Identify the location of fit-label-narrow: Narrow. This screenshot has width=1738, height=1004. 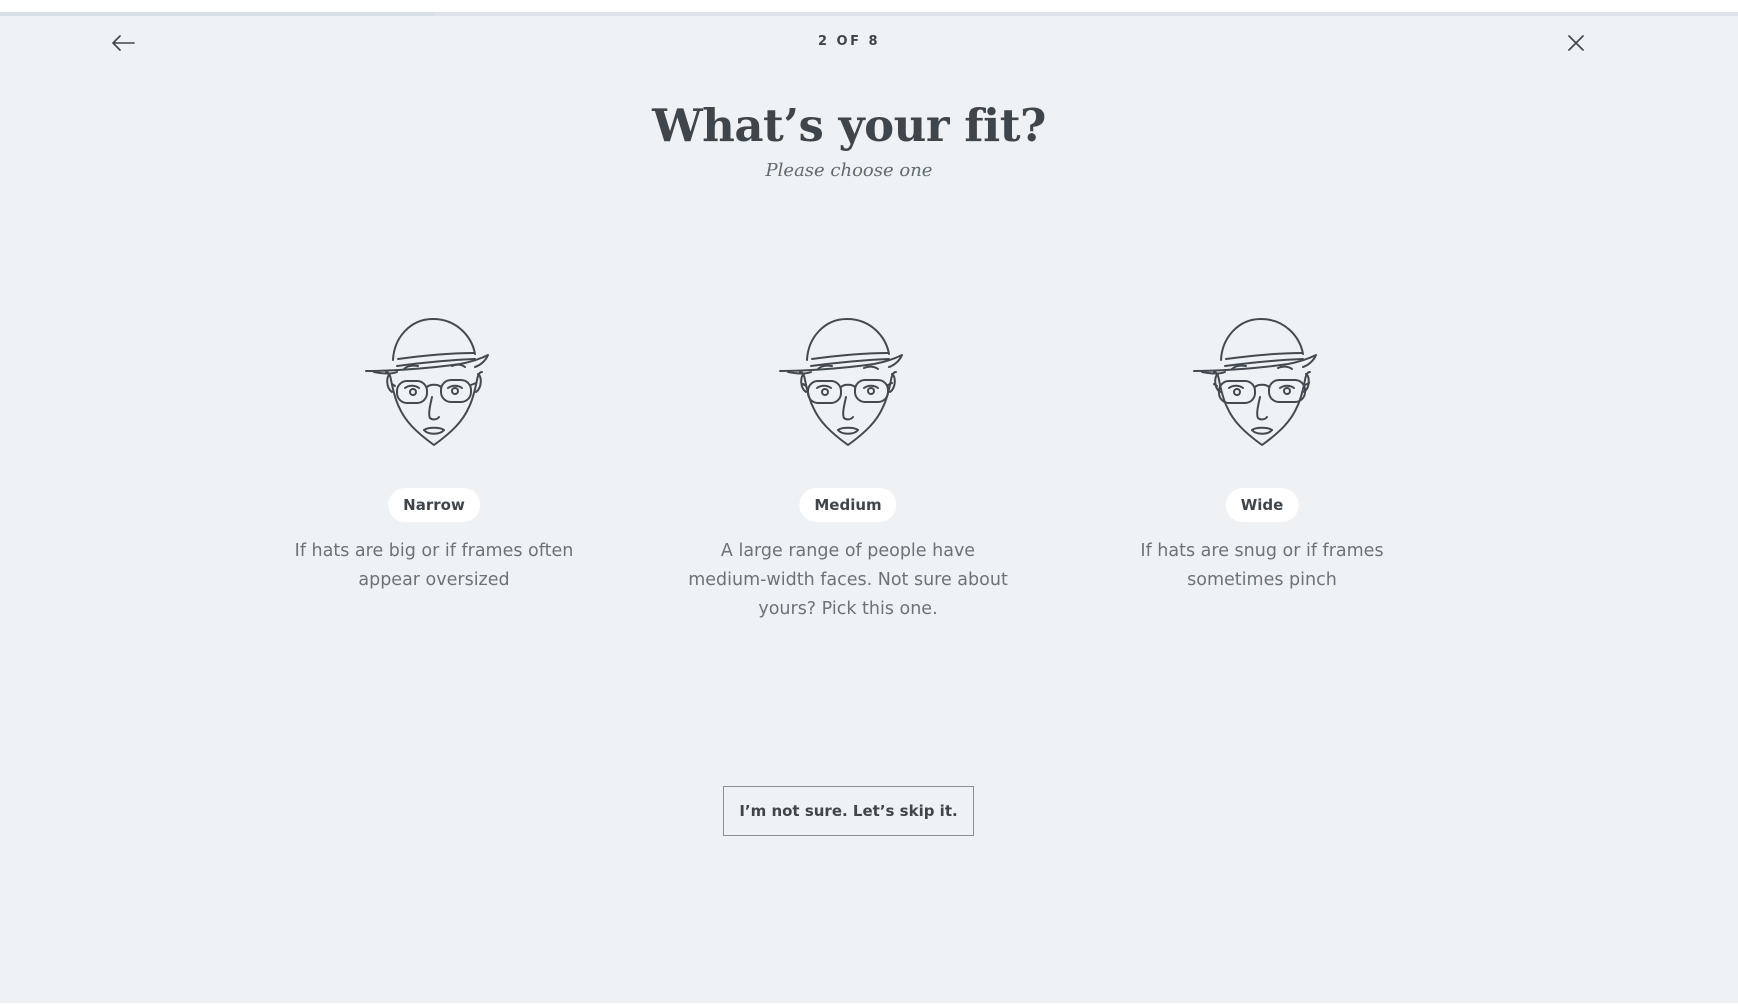
(434, 505).